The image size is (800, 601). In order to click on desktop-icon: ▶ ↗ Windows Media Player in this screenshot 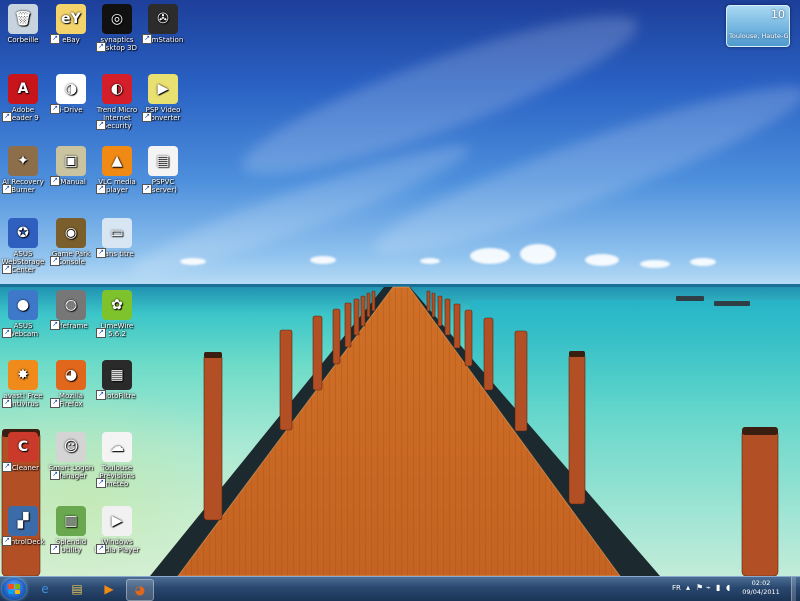, I will do `click(117, 530)`.